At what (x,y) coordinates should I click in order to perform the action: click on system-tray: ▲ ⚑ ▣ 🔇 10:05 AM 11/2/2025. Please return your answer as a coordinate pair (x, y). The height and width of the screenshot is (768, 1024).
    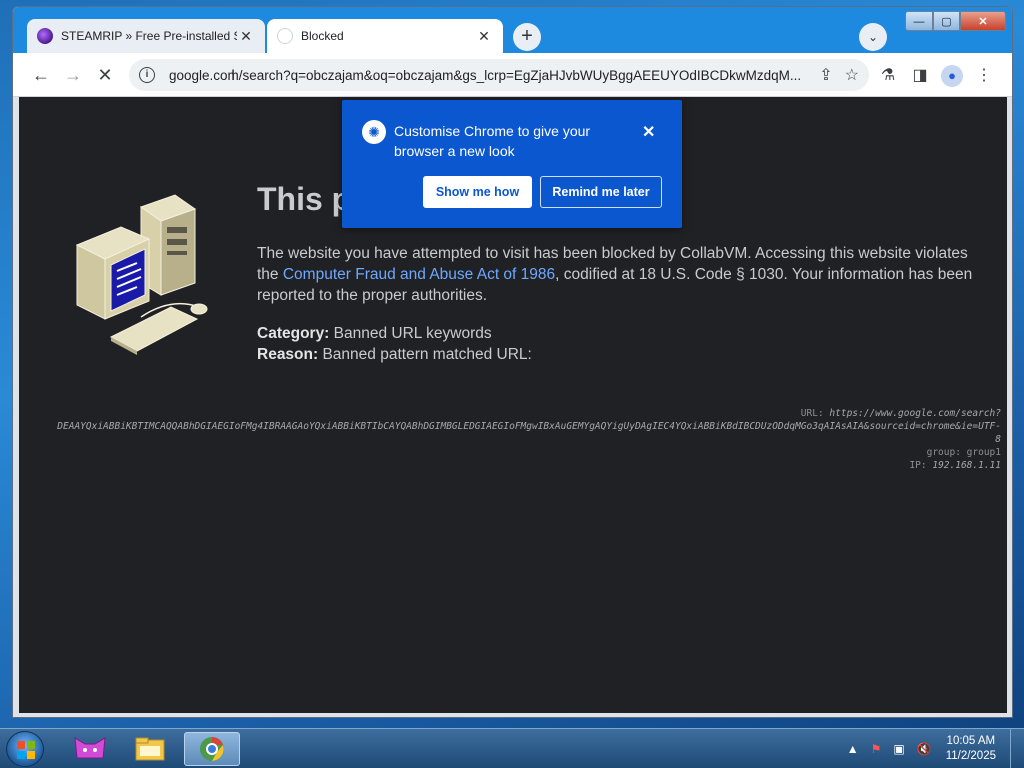
    Looking at the image, I should click on (932, 748).